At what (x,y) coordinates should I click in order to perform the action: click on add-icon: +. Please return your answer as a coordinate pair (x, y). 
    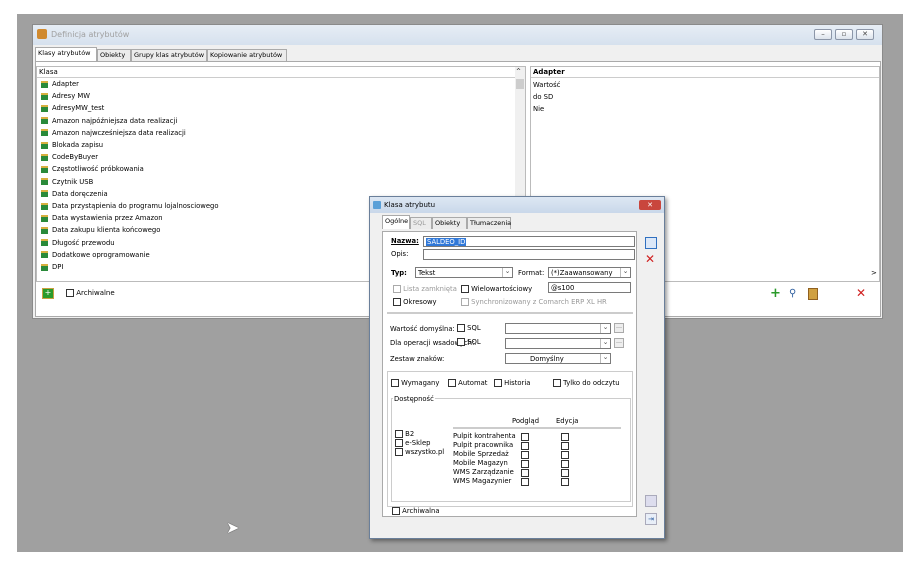
    Looking at the image, I should click on (776, 293).